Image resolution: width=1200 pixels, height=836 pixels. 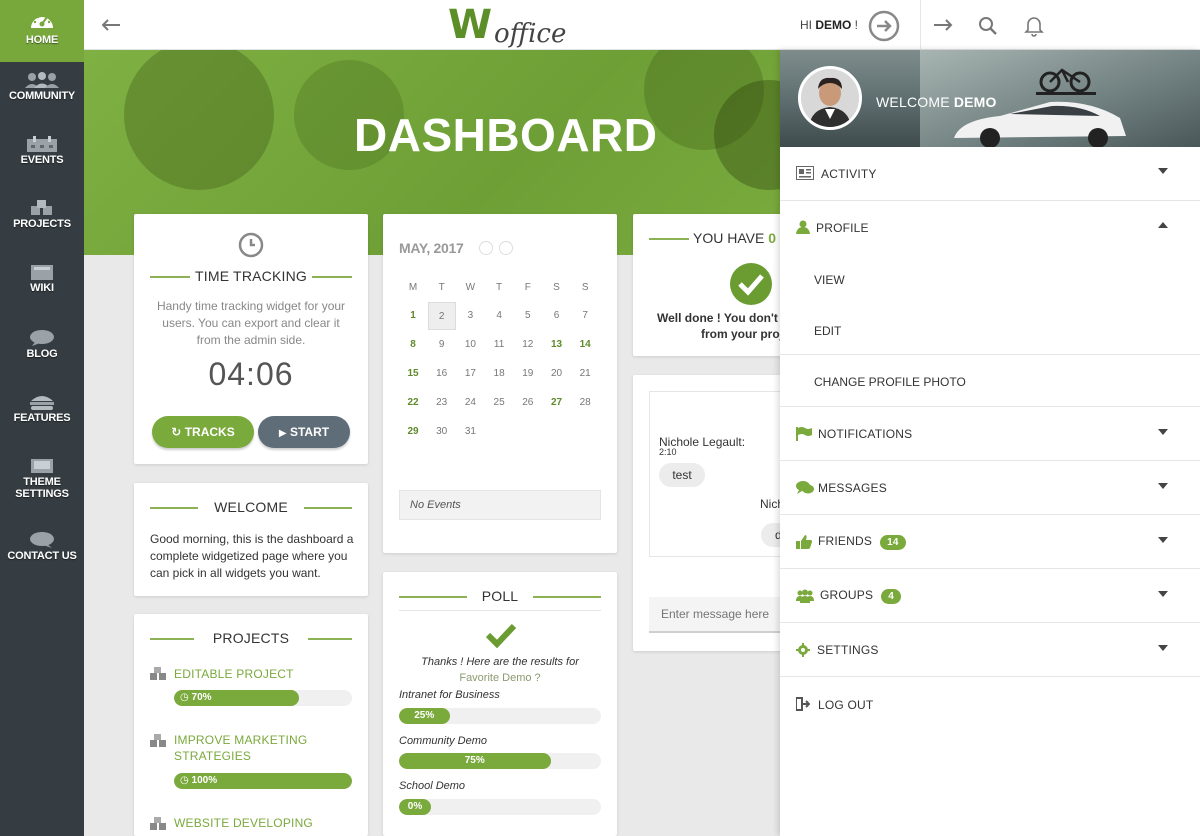 What do you see at coordinates (499, 374) in the screenshot?
I see `calendar-day: 18` at bounding box center [499, 374].